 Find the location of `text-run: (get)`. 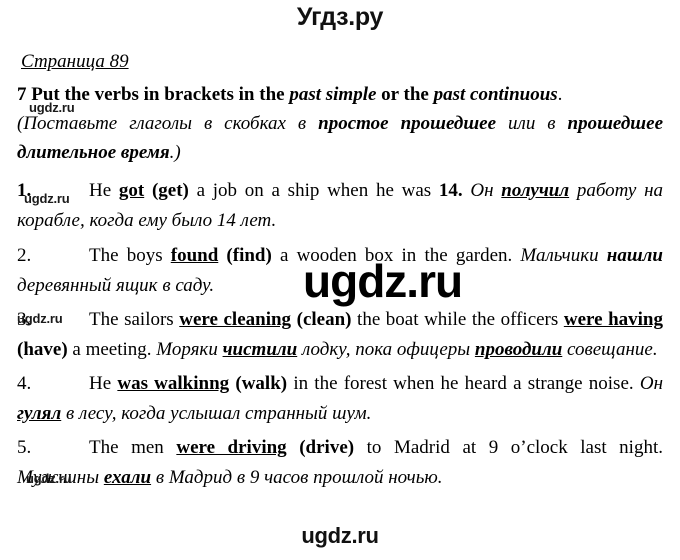

text-run: (get) is located at coordinates (166, 190).